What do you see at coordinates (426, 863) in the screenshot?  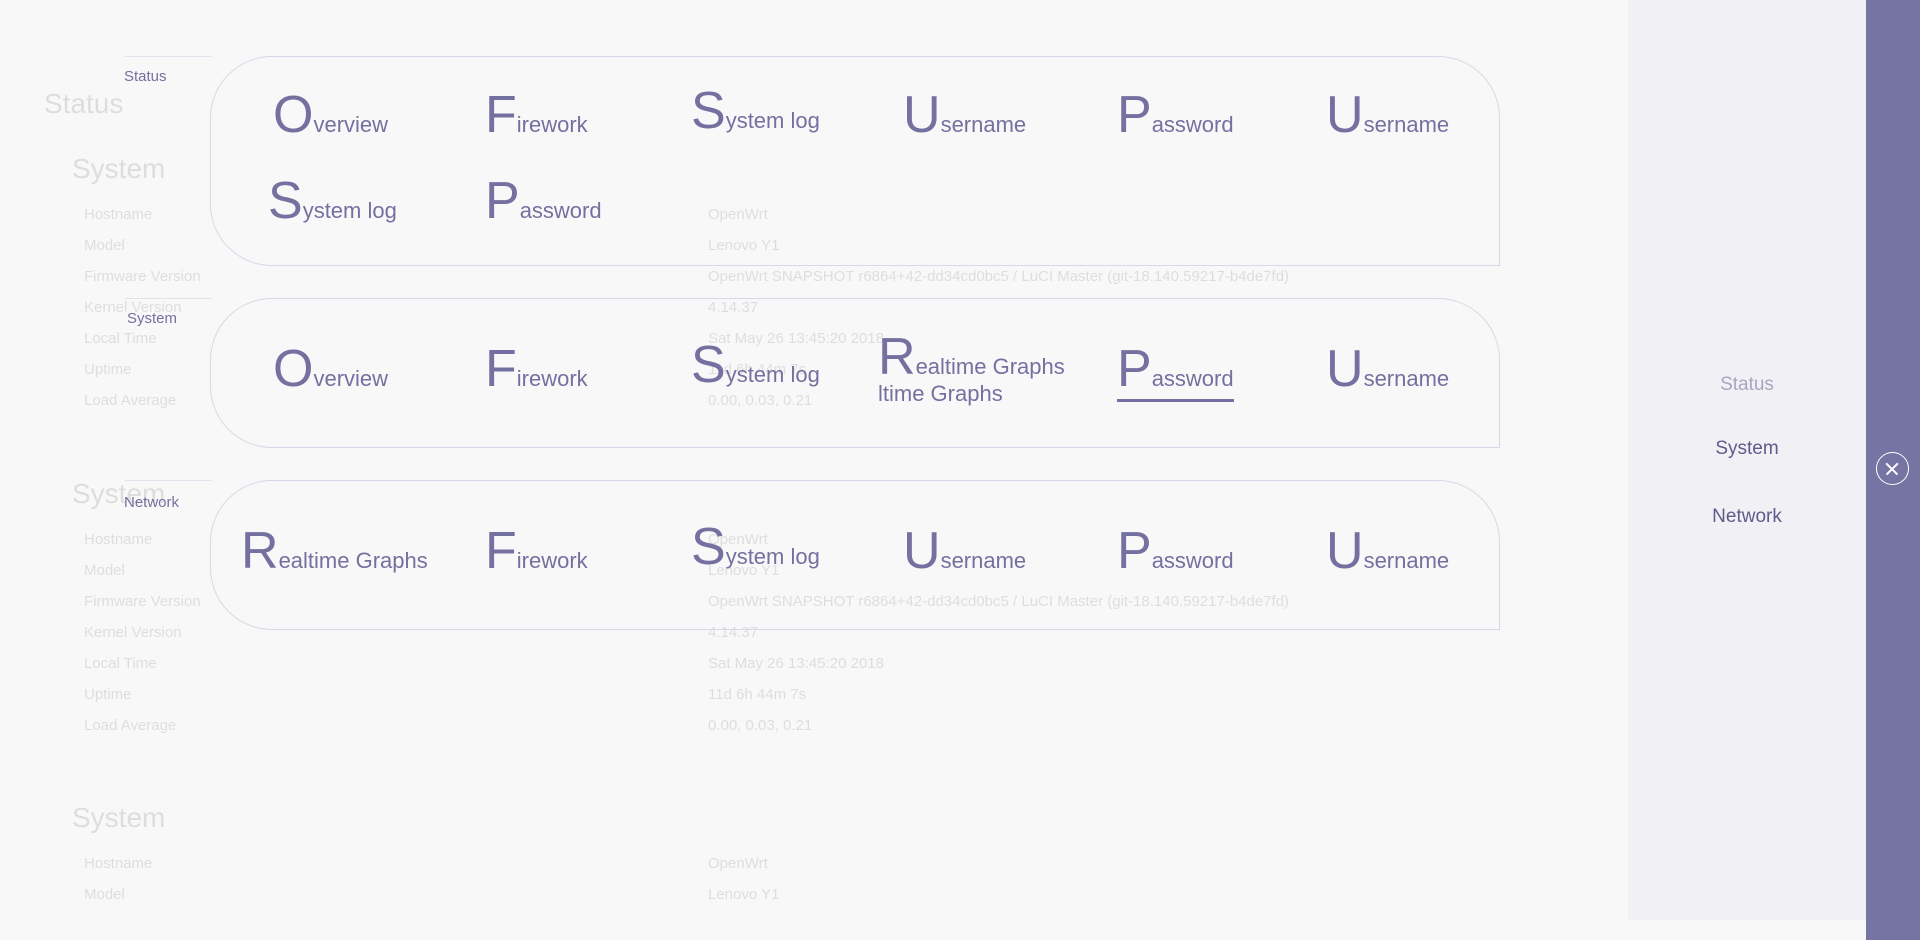 I see `info-row: Hostname OpenWrt` at bounding box center [426, 863].